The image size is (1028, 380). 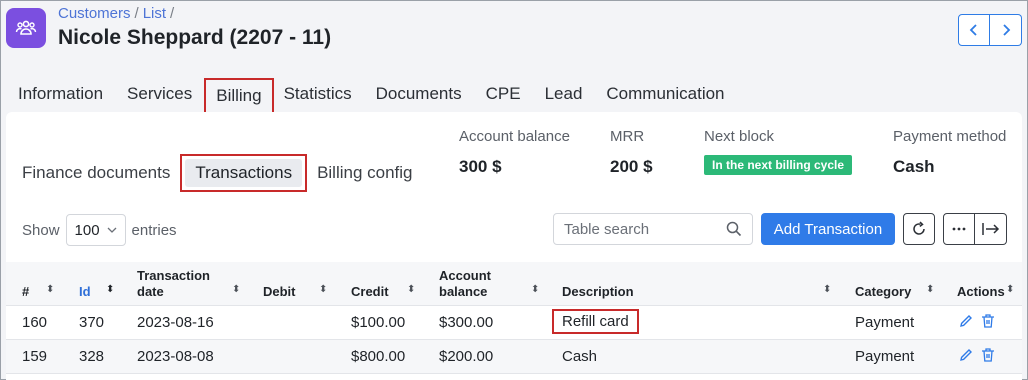 I want to click on cell-credit: $800.00, so click(x=378, y=356).